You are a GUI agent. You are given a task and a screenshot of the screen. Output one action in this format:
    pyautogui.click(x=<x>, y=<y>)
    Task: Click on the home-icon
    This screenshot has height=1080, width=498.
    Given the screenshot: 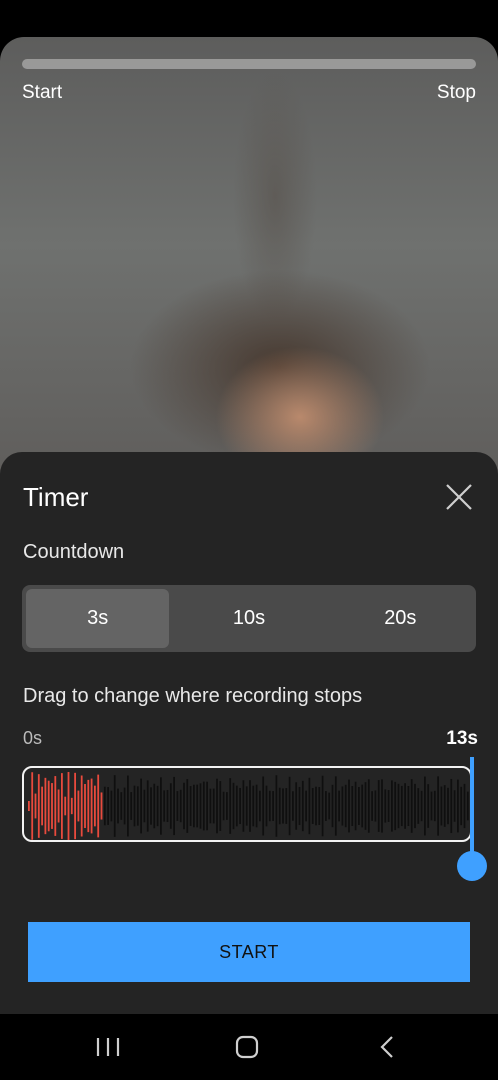 What is the action you would take?
    pyautogui.click(x=247, y=1047)
    